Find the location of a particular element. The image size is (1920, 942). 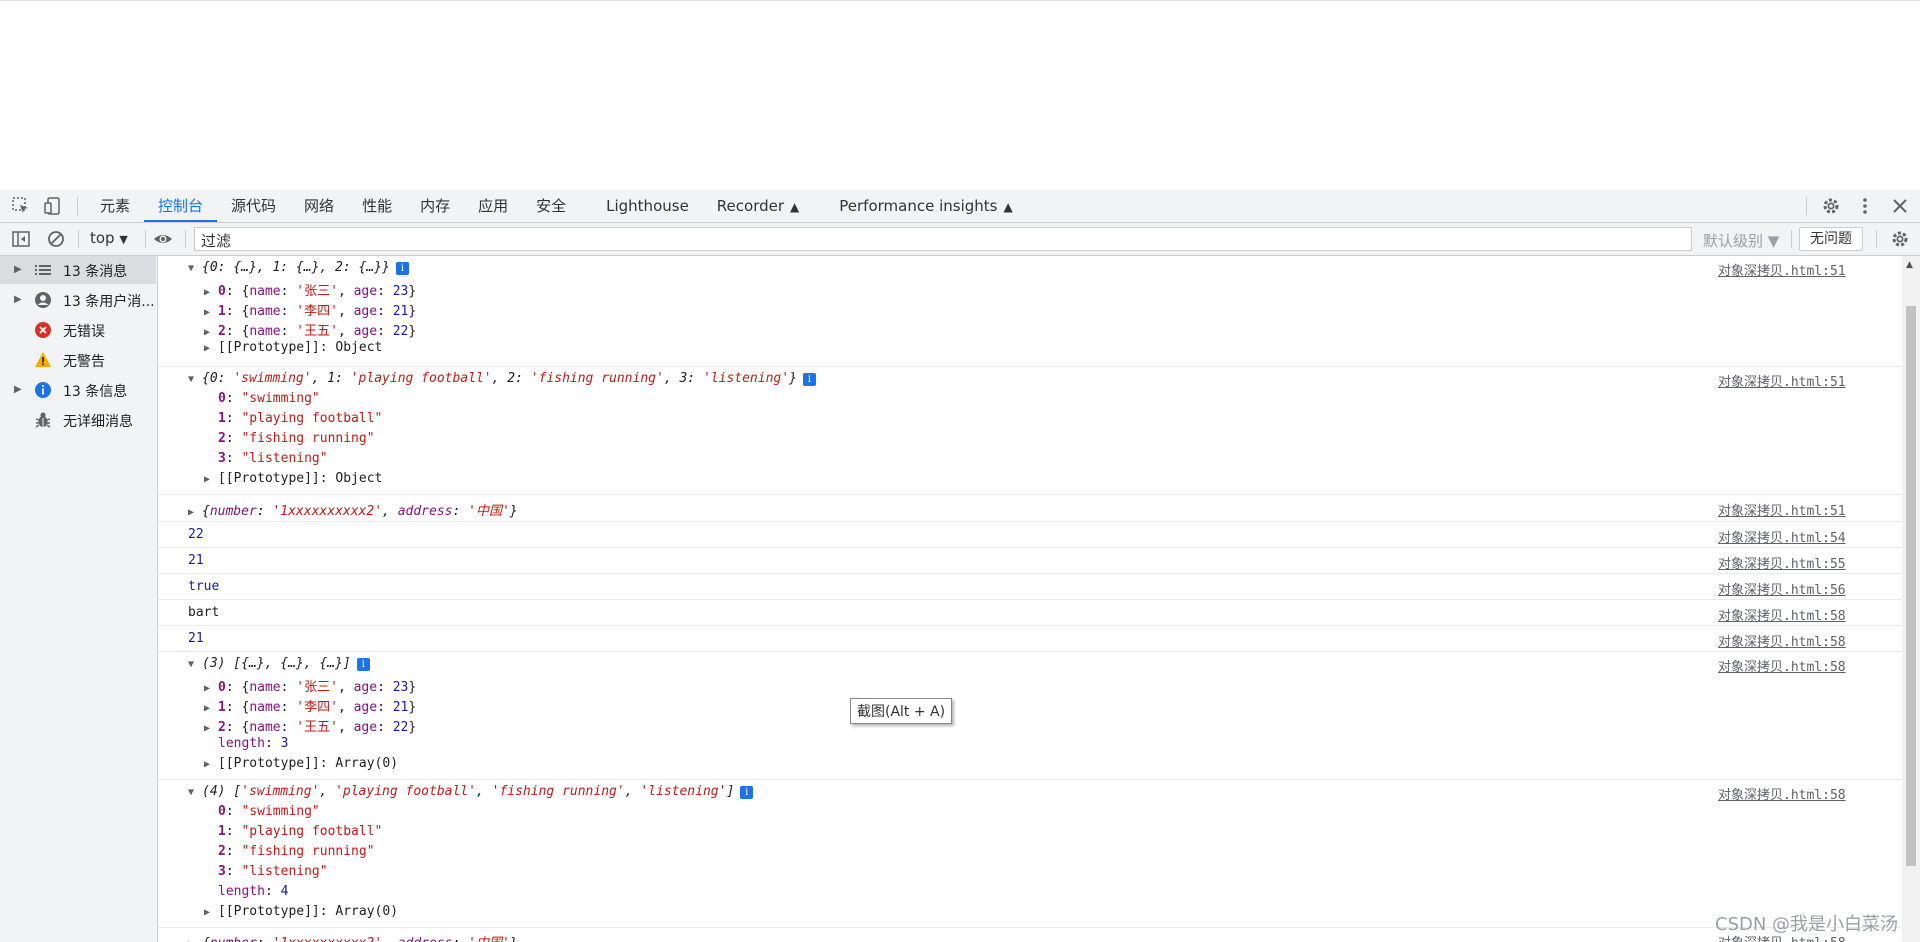

console-value: 22 is located at coordinates (196, 534).